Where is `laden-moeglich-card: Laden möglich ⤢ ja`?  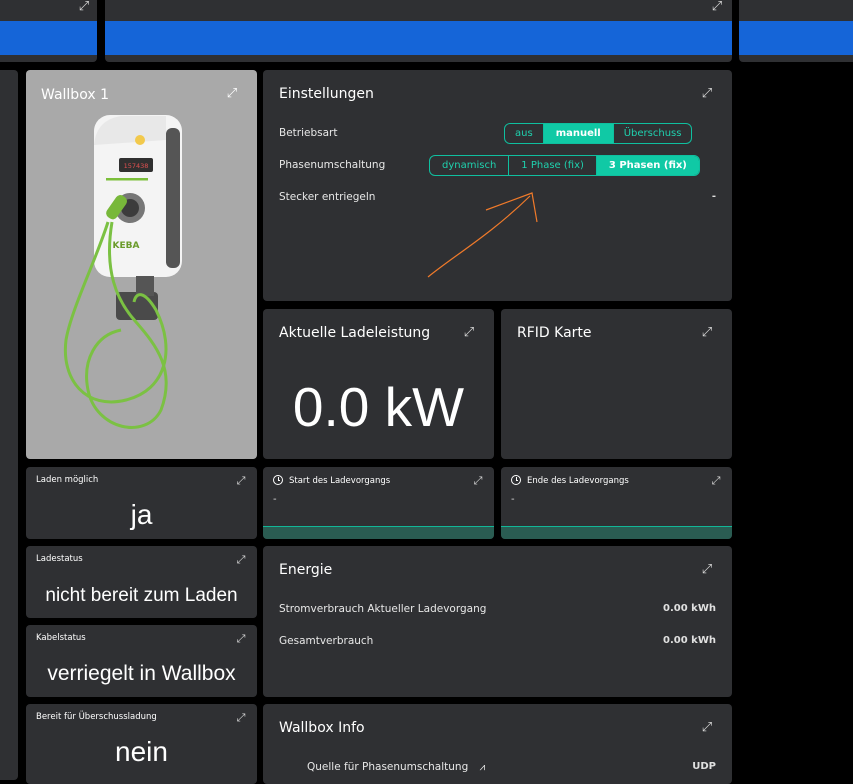 laden-moeglich-card: Laden möglich ⤢ ja is located at coordinates (141, 503).